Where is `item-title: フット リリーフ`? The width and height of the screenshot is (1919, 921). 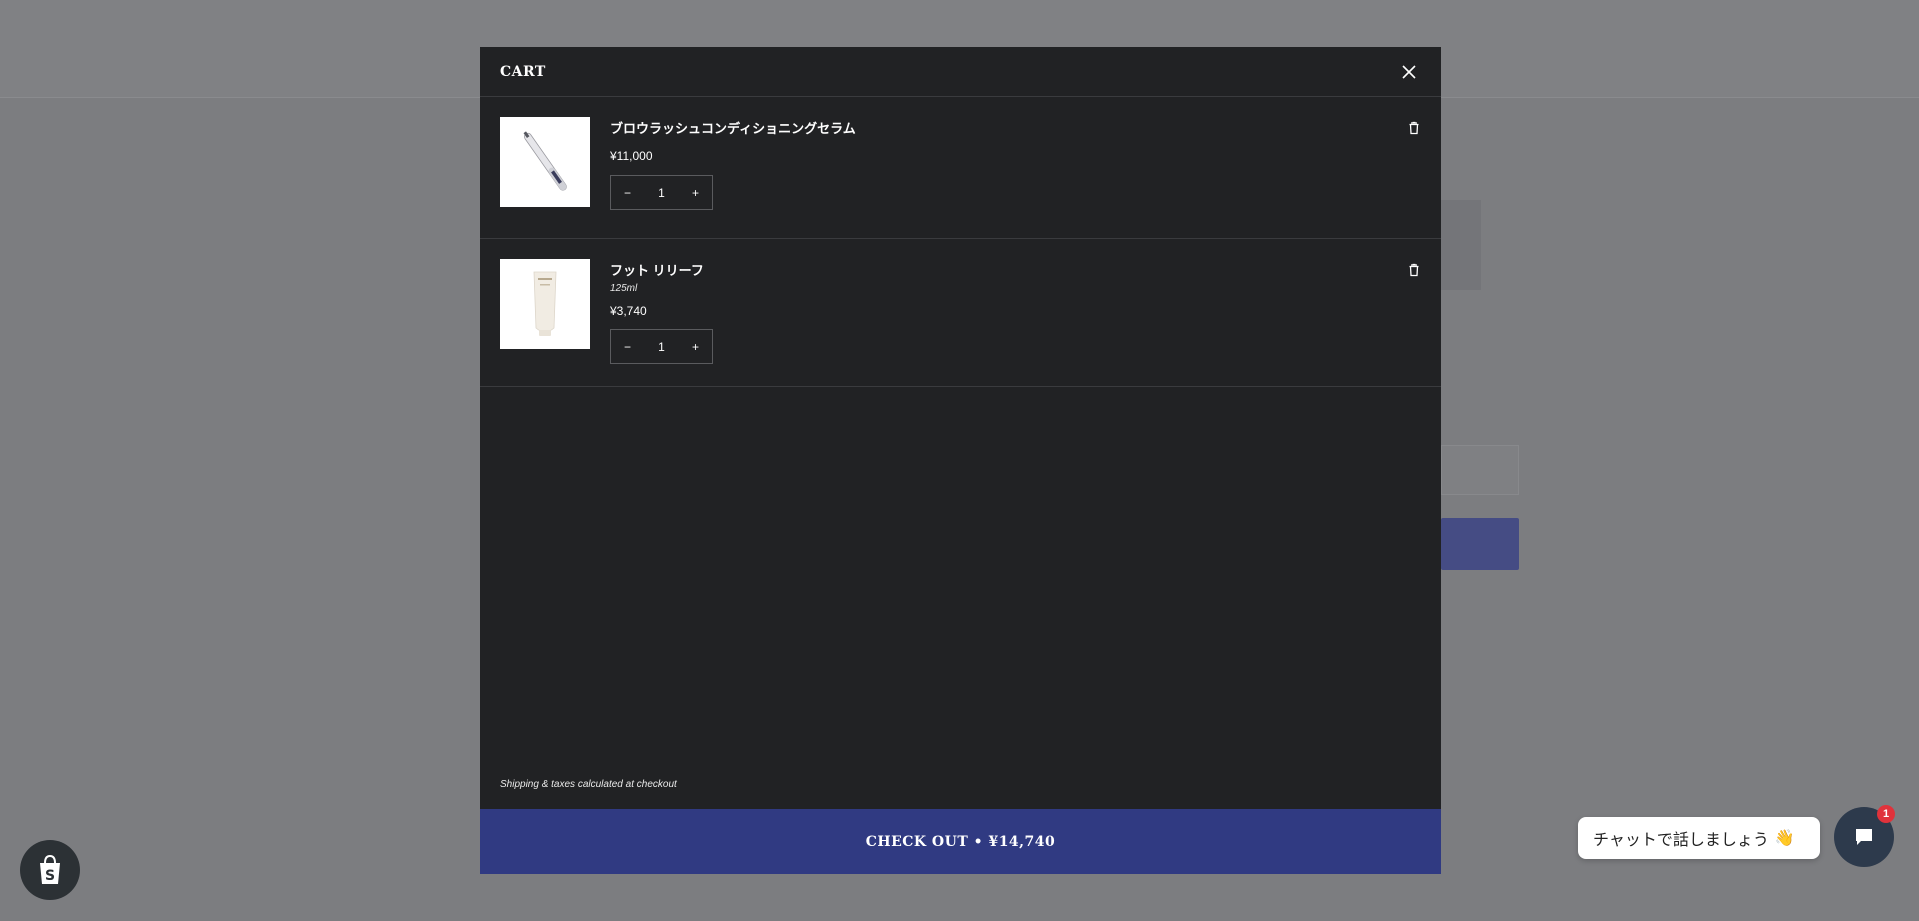
item-title: フット リリーフ is located at coordinates (661, 269).